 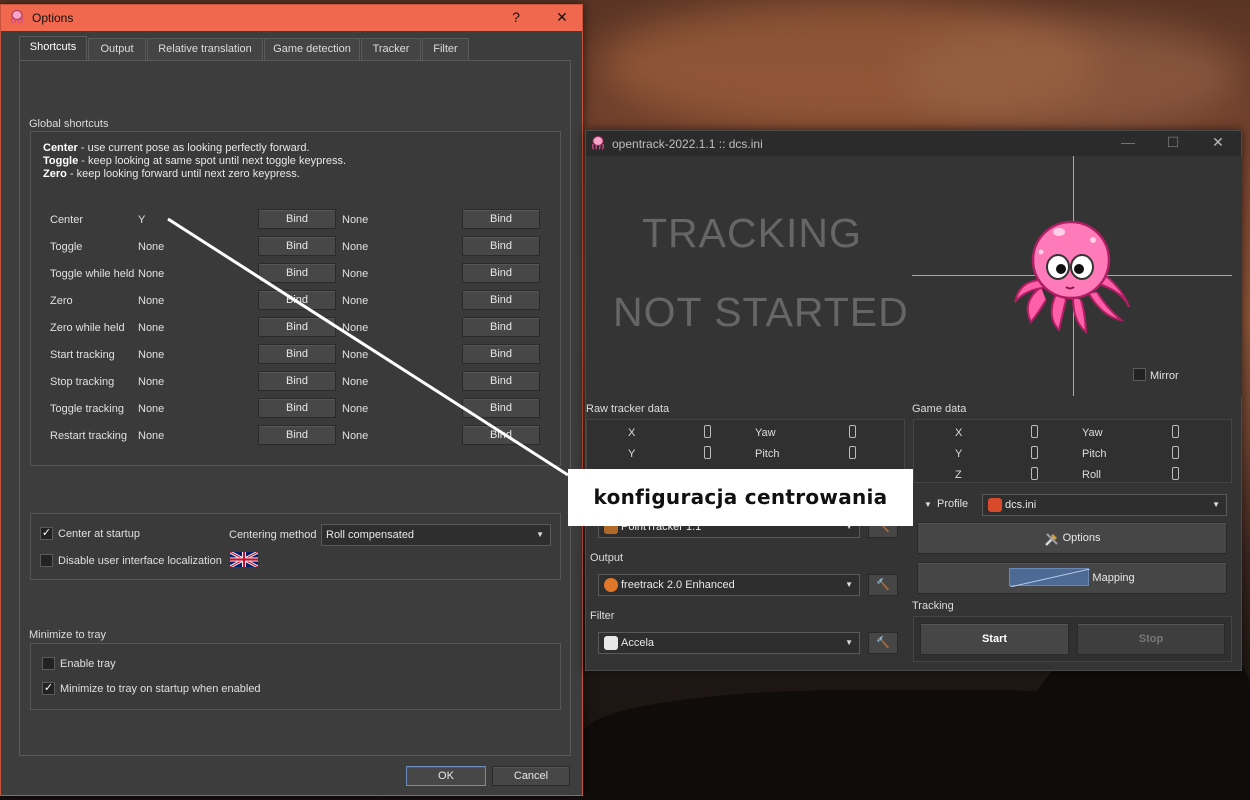 I want to click on filter-select: Accela ▼, so click(x=729, y=643).